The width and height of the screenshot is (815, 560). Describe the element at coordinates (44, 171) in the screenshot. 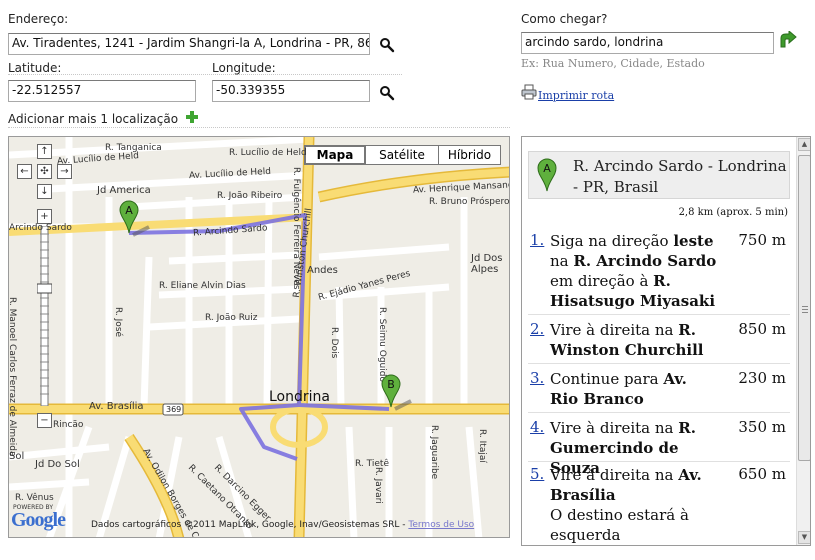

I see `pan-center-button: ✣` at that location.